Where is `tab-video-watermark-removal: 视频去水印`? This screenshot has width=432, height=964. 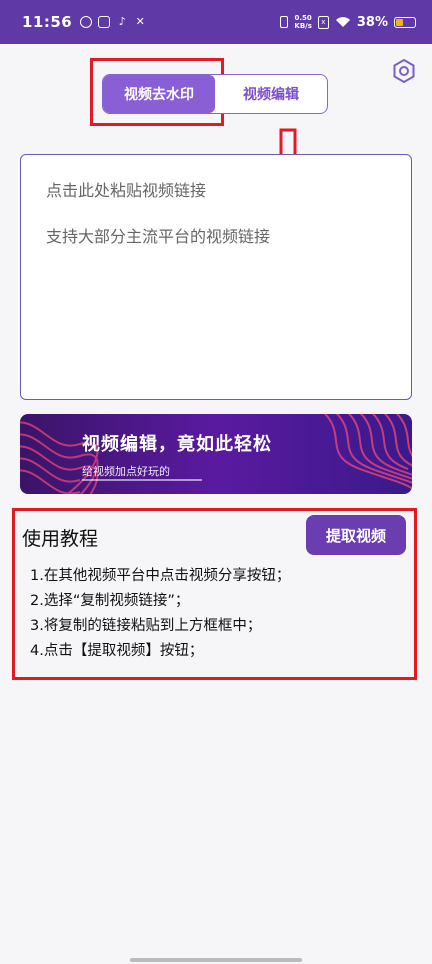 tab-video-watermark-removal: 视频去水印 is located at coordinates (159, 94).